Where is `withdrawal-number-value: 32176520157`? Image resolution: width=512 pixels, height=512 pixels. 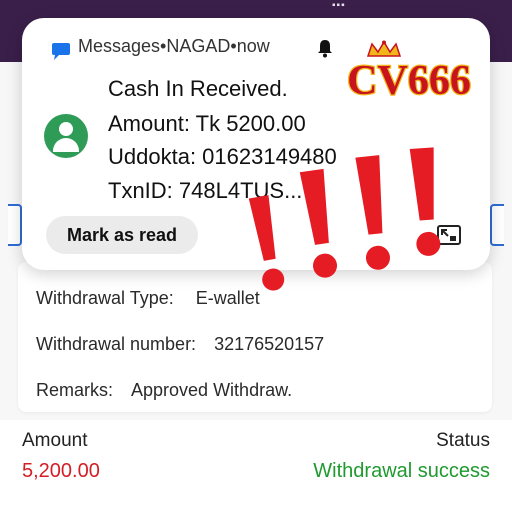
withdrawal-number-value: 32176520157 is located at coordinates (269, 344).